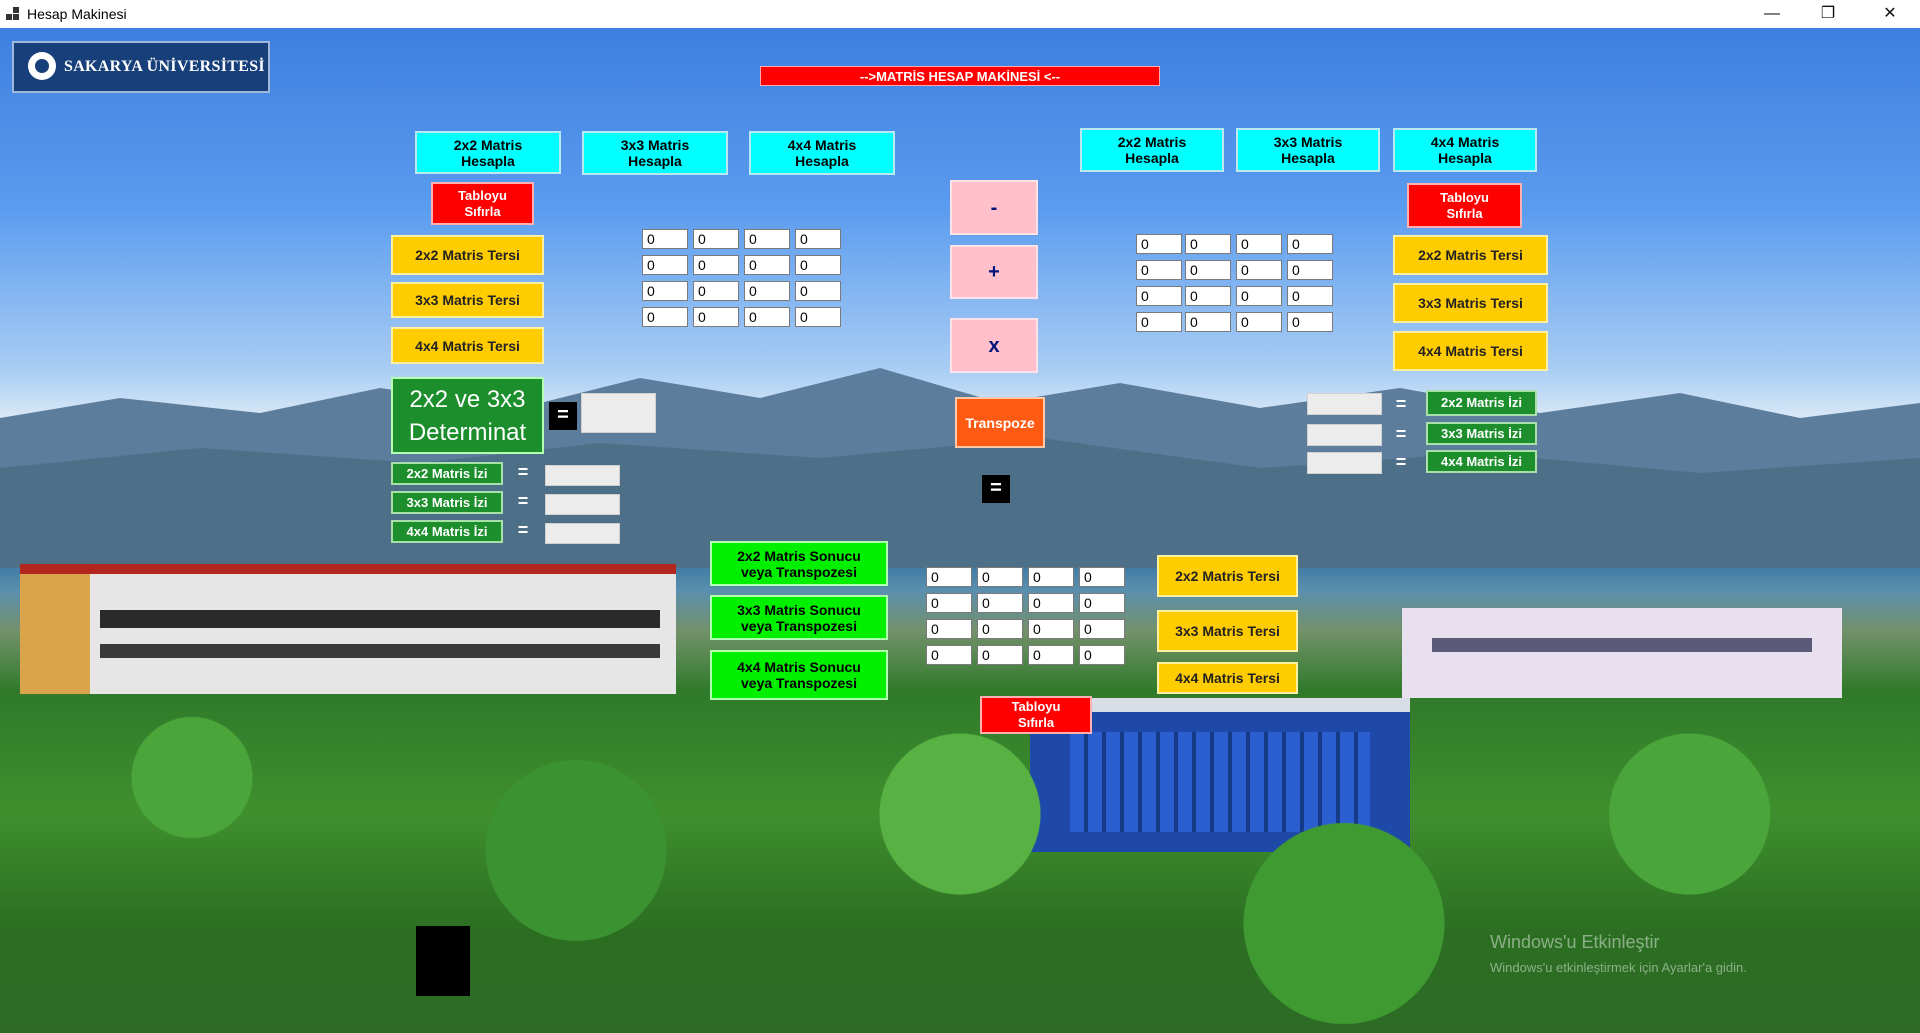 The width and height of the screenshot is (1920, 1033). Describe the element at coordinates (1401, 462) in the screenshot. I see `right-trace-4x4-equals: =` at that location.